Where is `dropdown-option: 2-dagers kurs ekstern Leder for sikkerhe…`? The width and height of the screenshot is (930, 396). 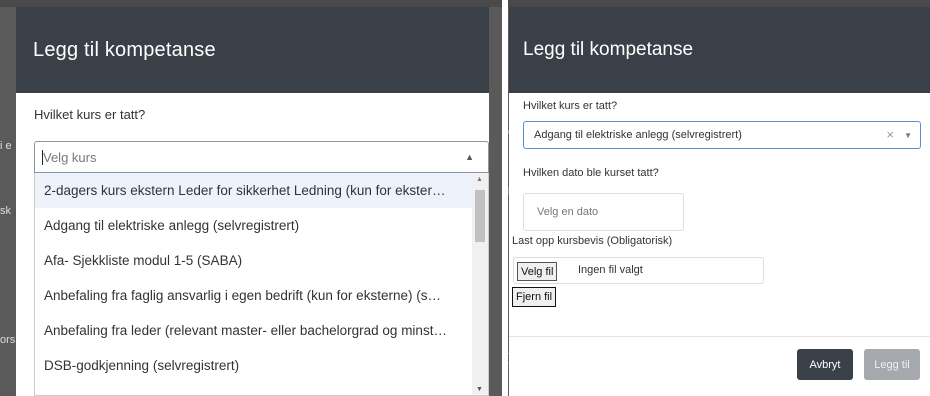
dropdown-option: 2-dagers kurs ekstern Leder for sikkerhe… is located at coordinates (254, 190).